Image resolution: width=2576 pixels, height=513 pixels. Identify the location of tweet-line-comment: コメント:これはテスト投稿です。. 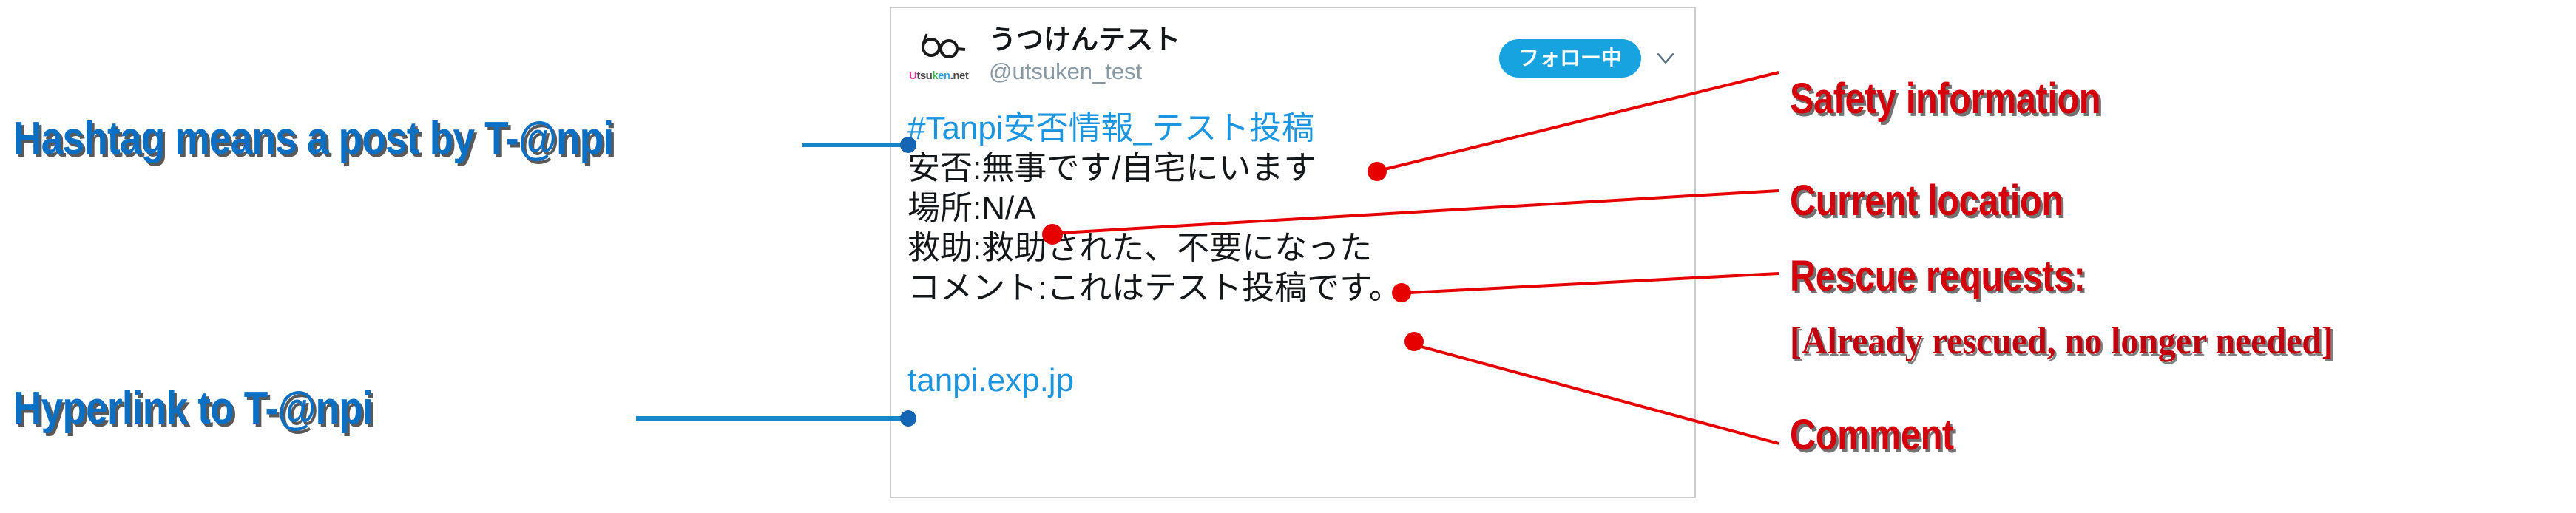
(1154, 288).